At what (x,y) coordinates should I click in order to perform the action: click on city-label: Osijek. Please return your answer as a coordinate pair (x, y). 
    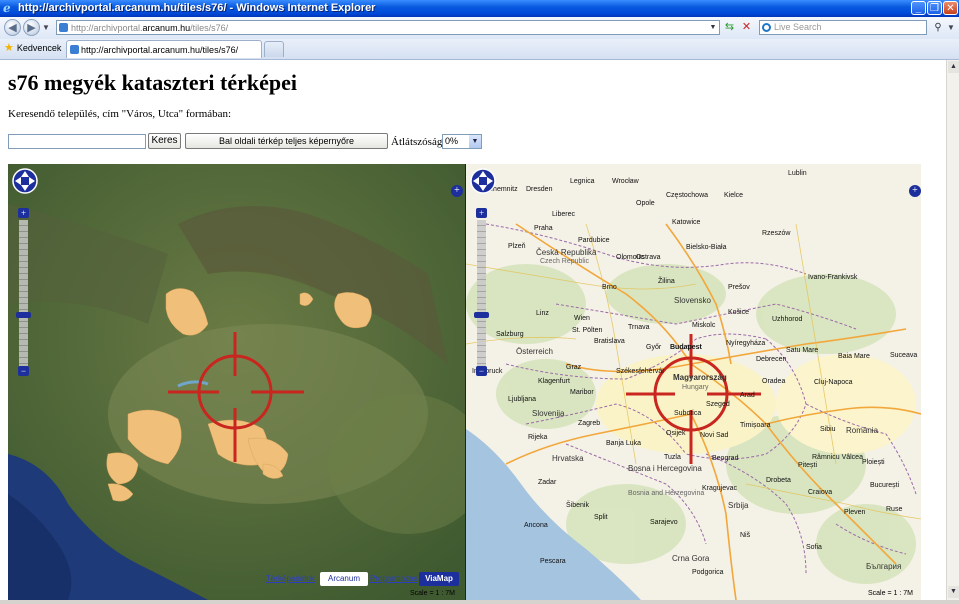
    Looking at the image, I should click on (676, 433).